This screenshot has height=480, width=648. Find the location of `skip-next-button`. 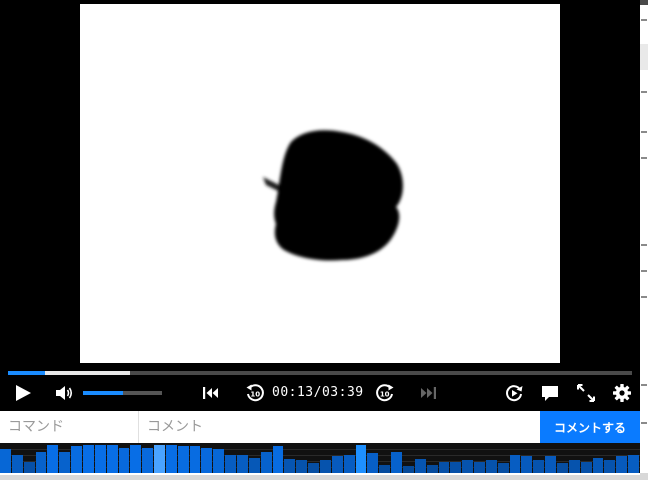

skip-next-button is located at coordinates (428, 393).